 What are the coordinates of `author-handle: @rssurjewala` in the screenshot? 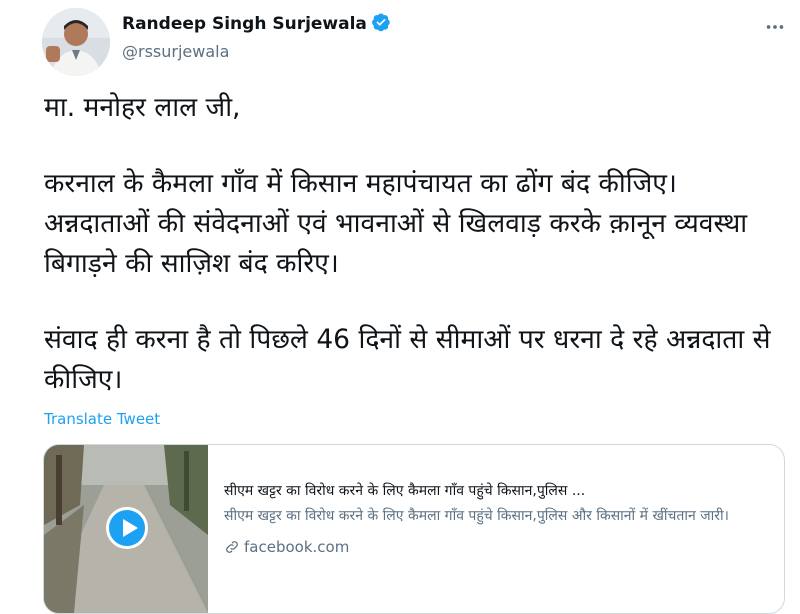 It's located at (175, 51).